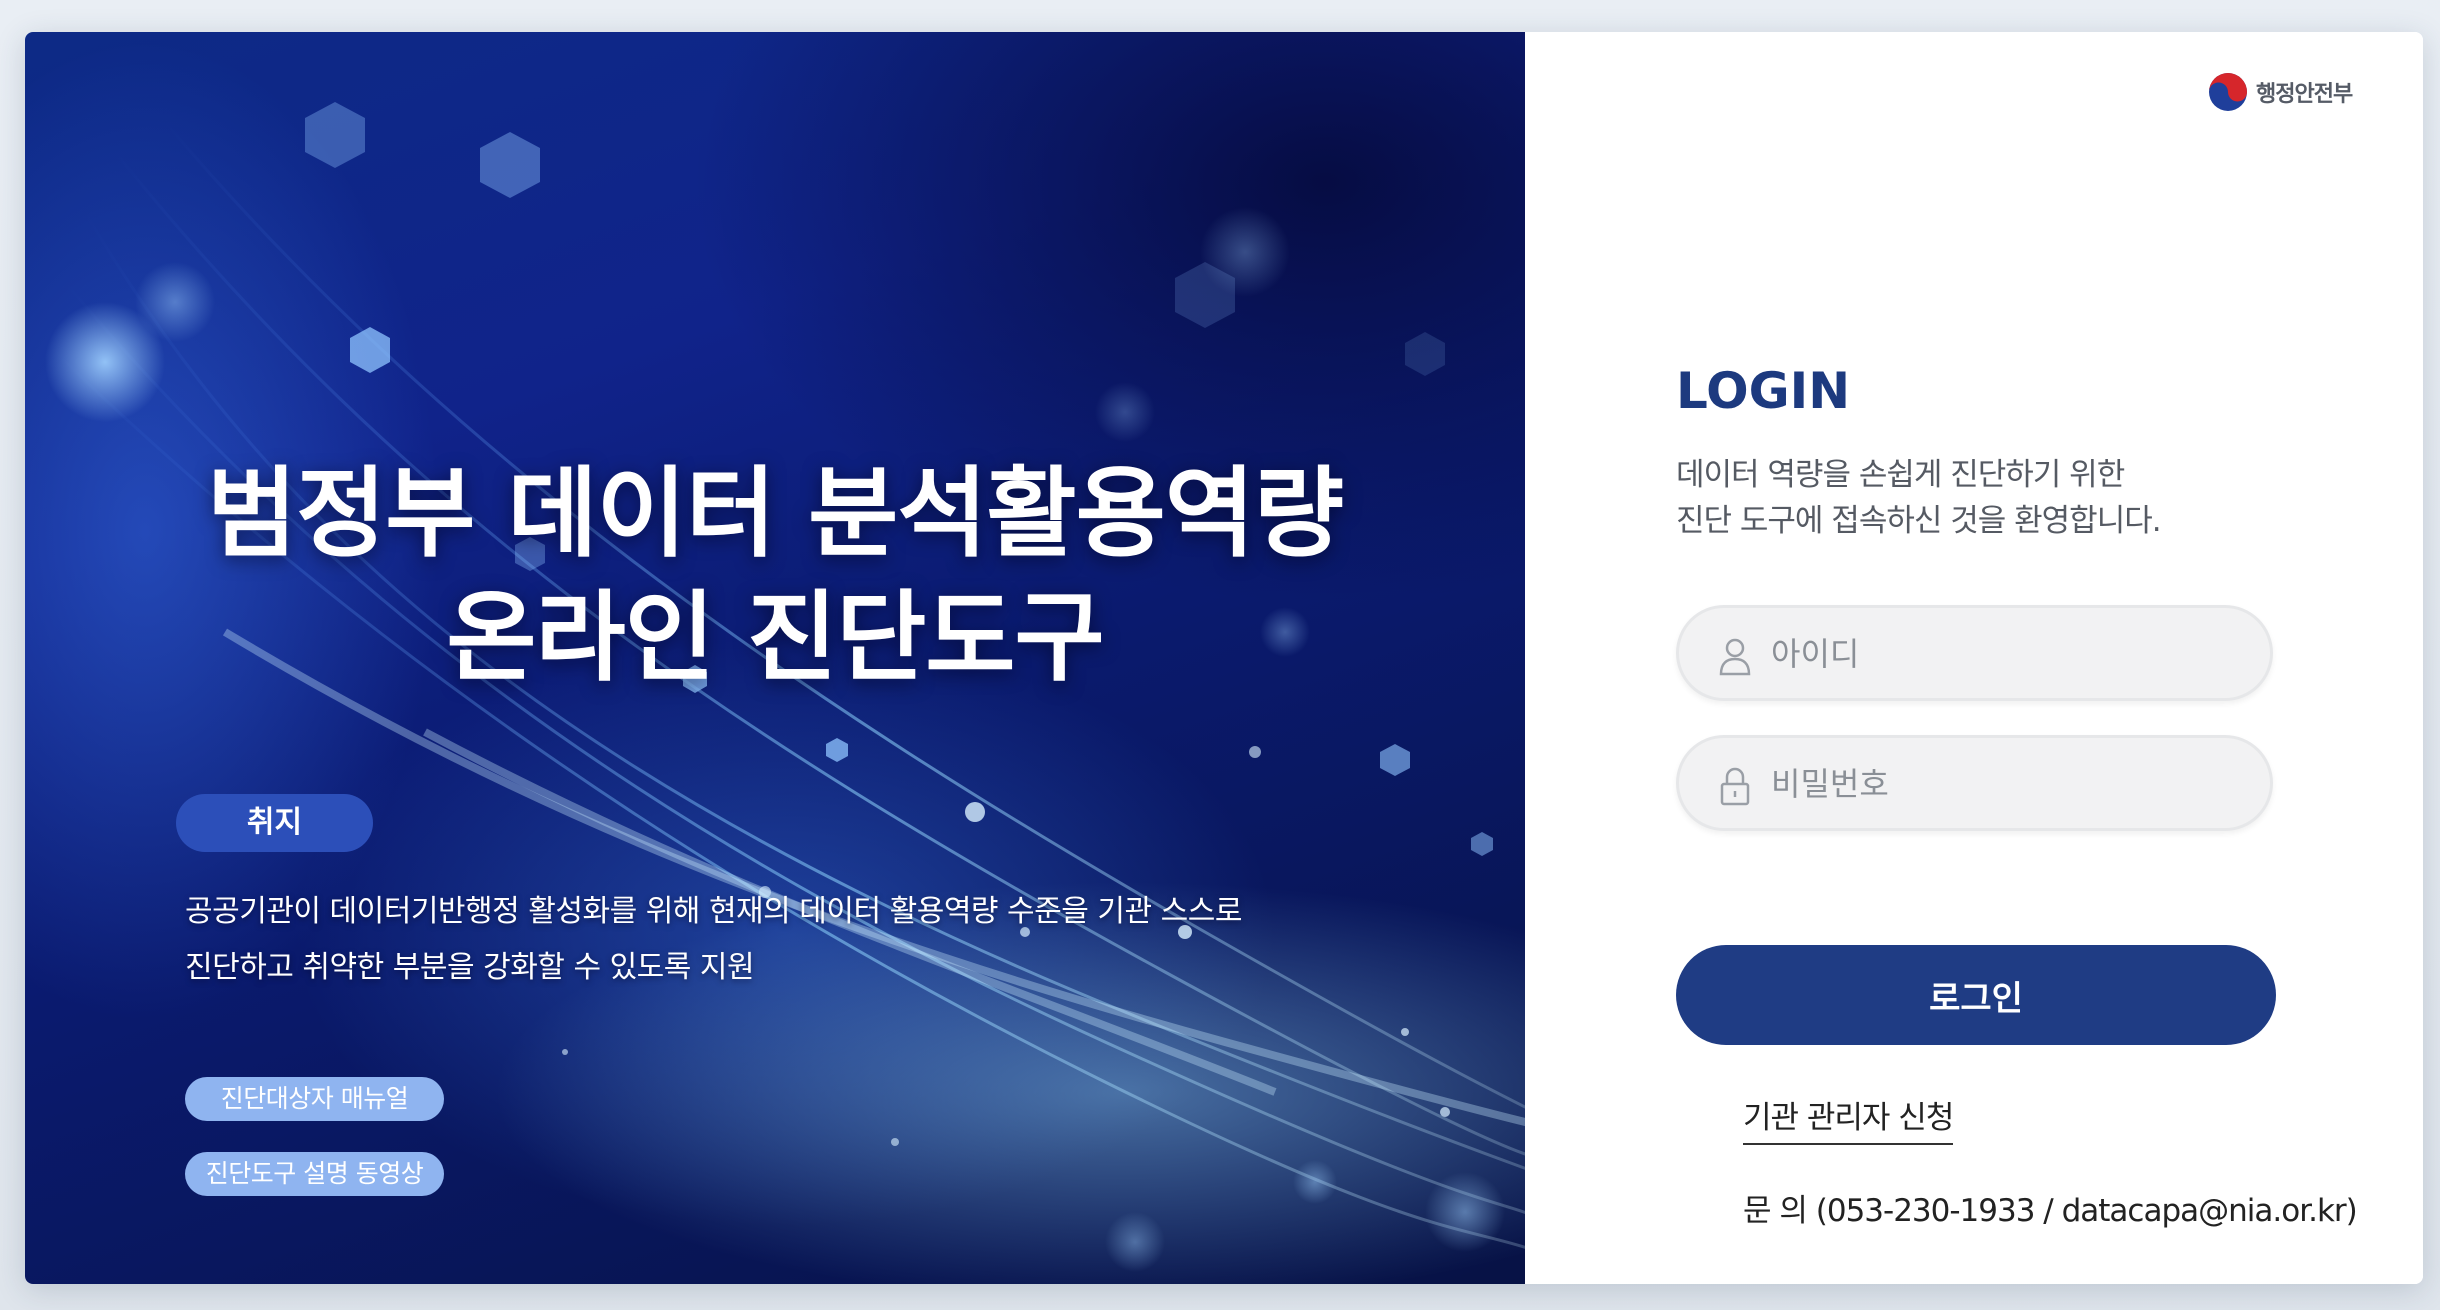 This screenshot has height=1310, width=2440. What do you see at coordinates (2006, 784) in the screenshot?
I see `password-input` at bounding box center [2006, 784].